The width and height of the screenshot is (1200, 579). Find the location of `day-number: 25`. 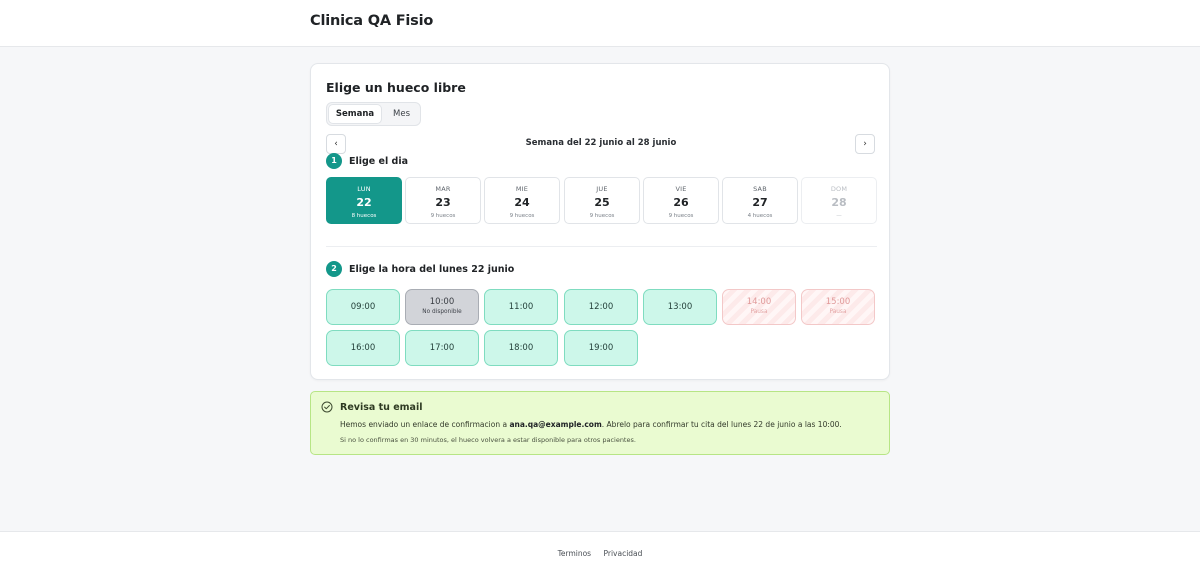

day-number: 25 is located at coordinates (602, 202).